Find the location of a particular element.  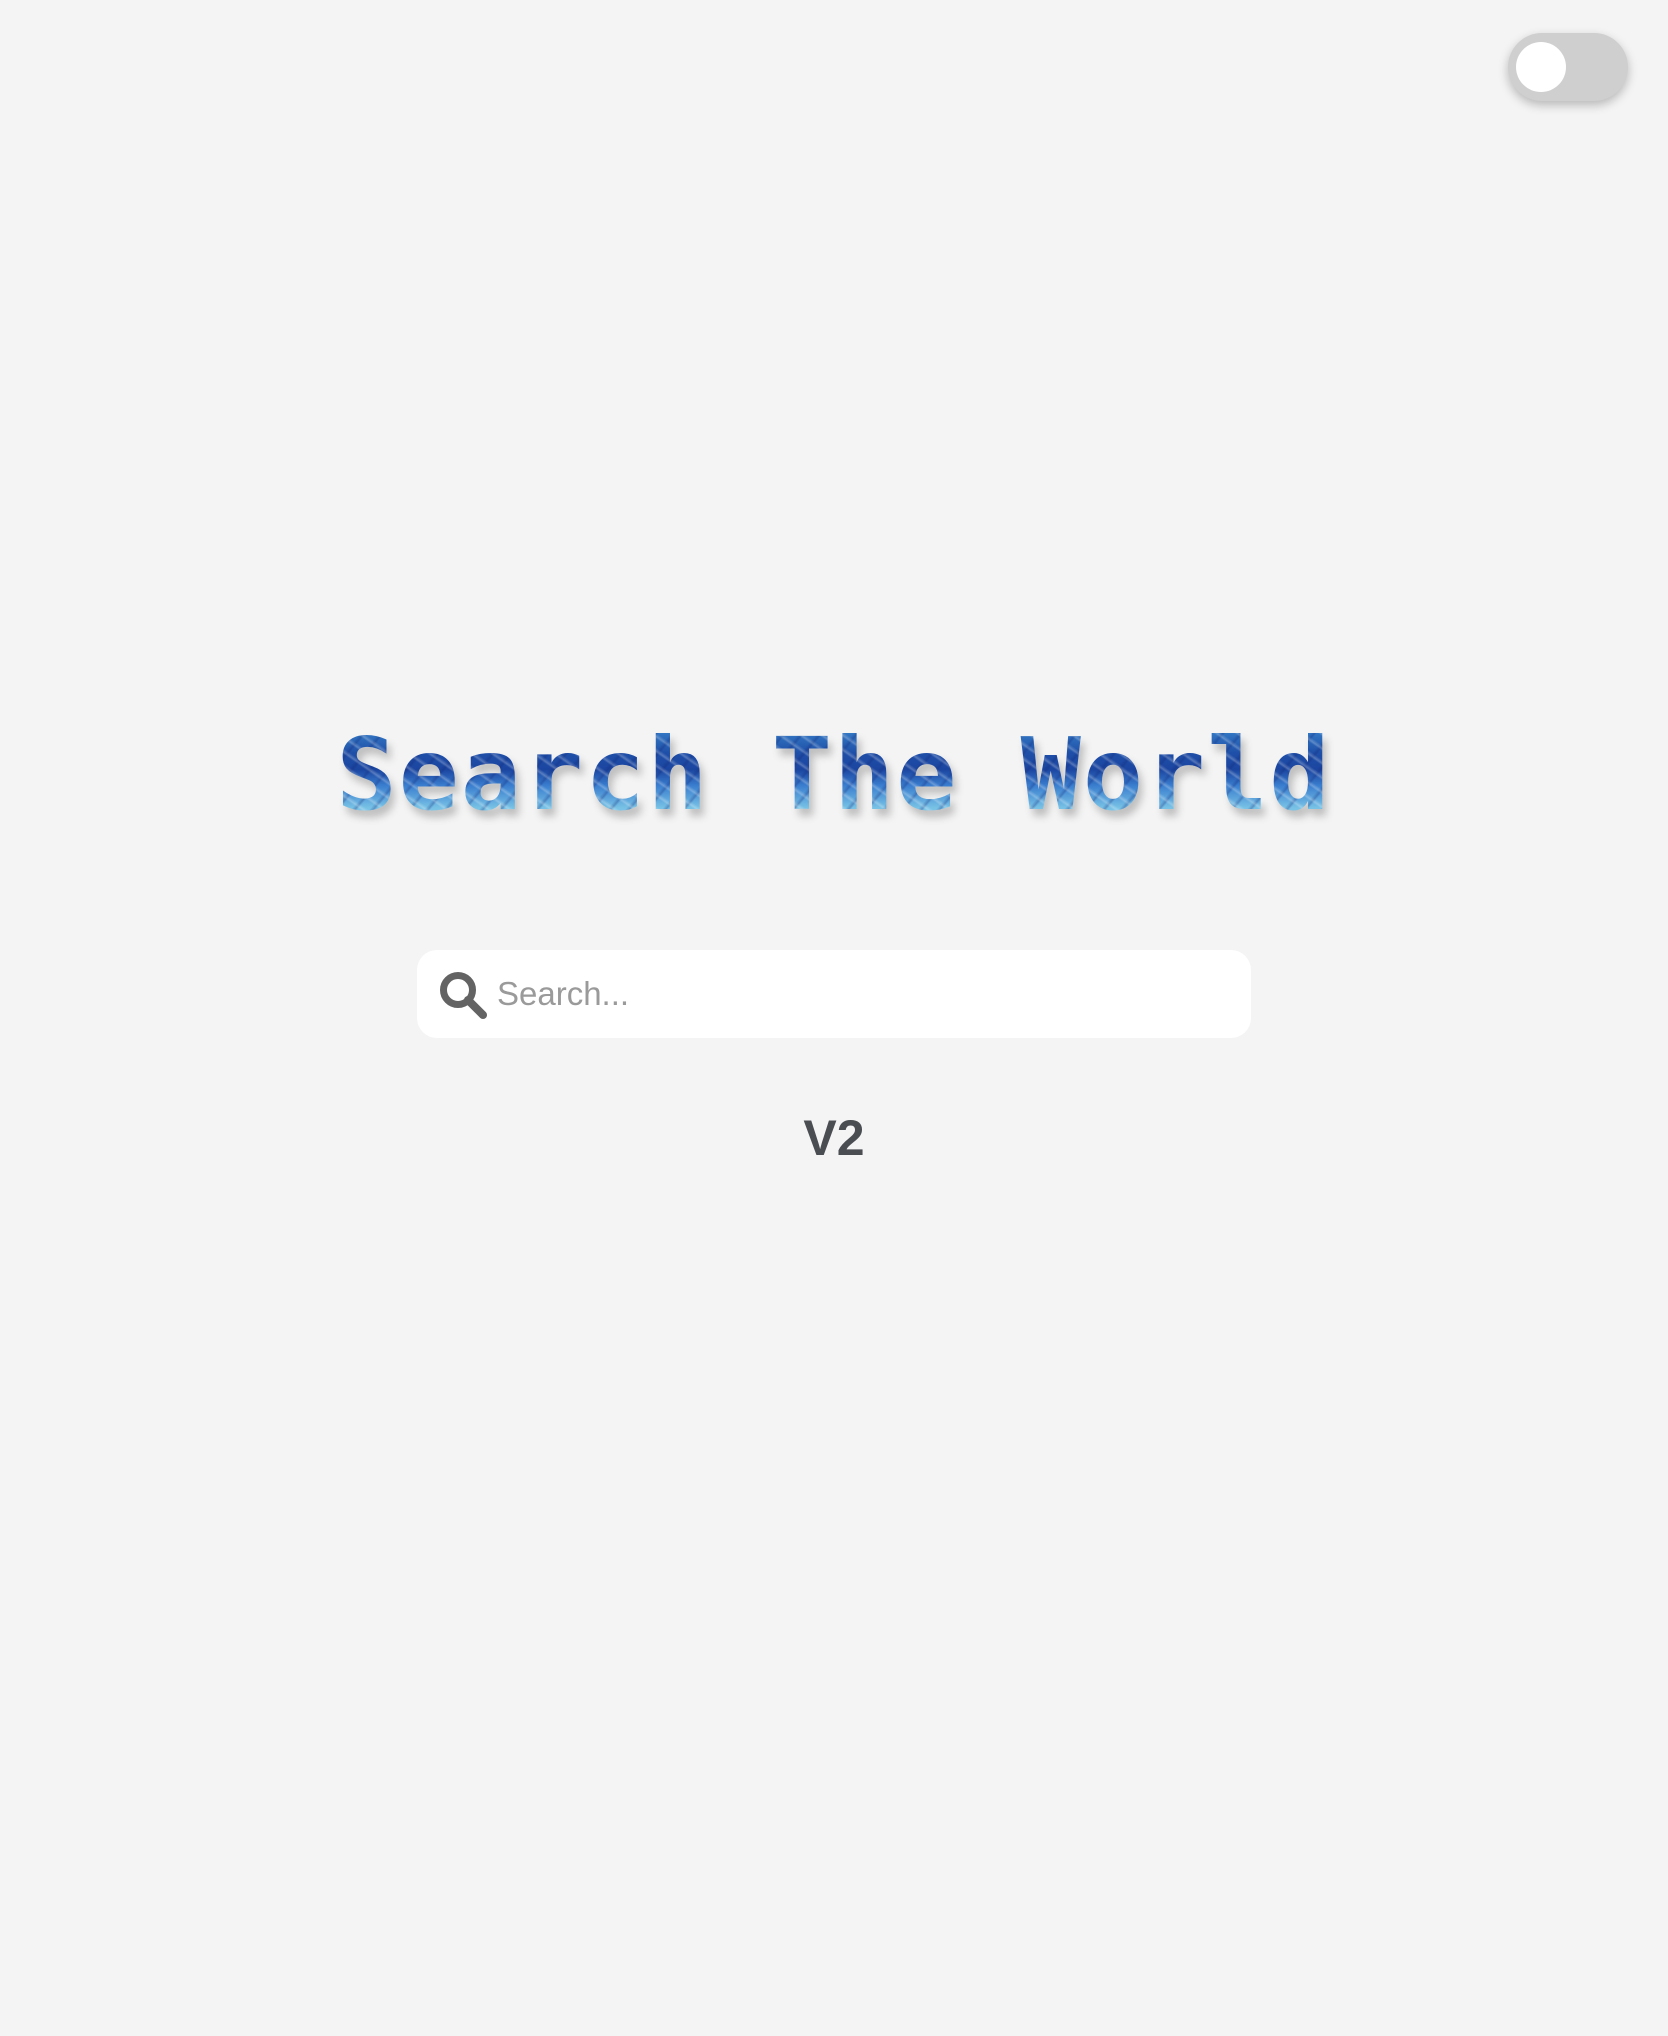

search-bar is located at coordinates (834, 994).